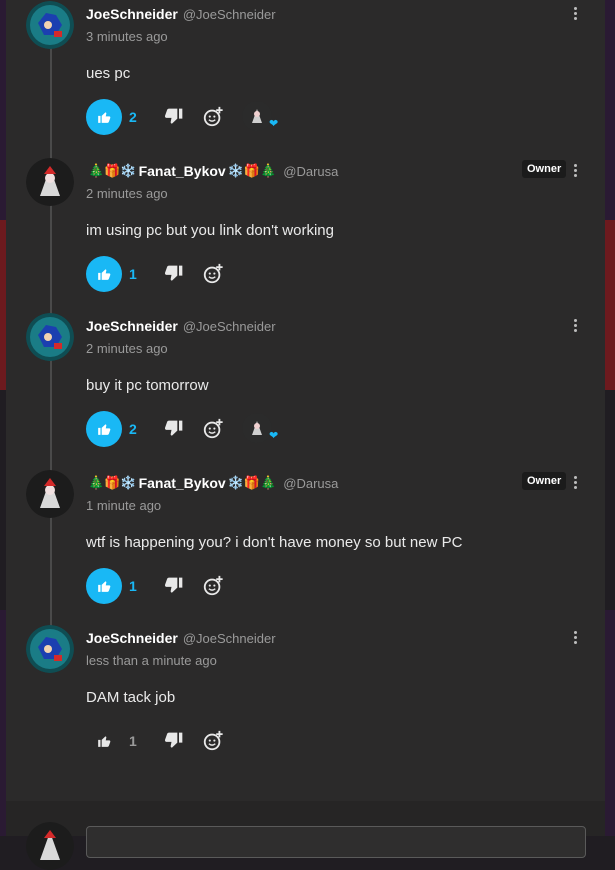 The width and height of the screenshot is (615, 870). What do you see at coordinates (147, 385) in the screenshot?
I see `comment-text: buy it pc tomorrow` at bounding box center [147, 385].